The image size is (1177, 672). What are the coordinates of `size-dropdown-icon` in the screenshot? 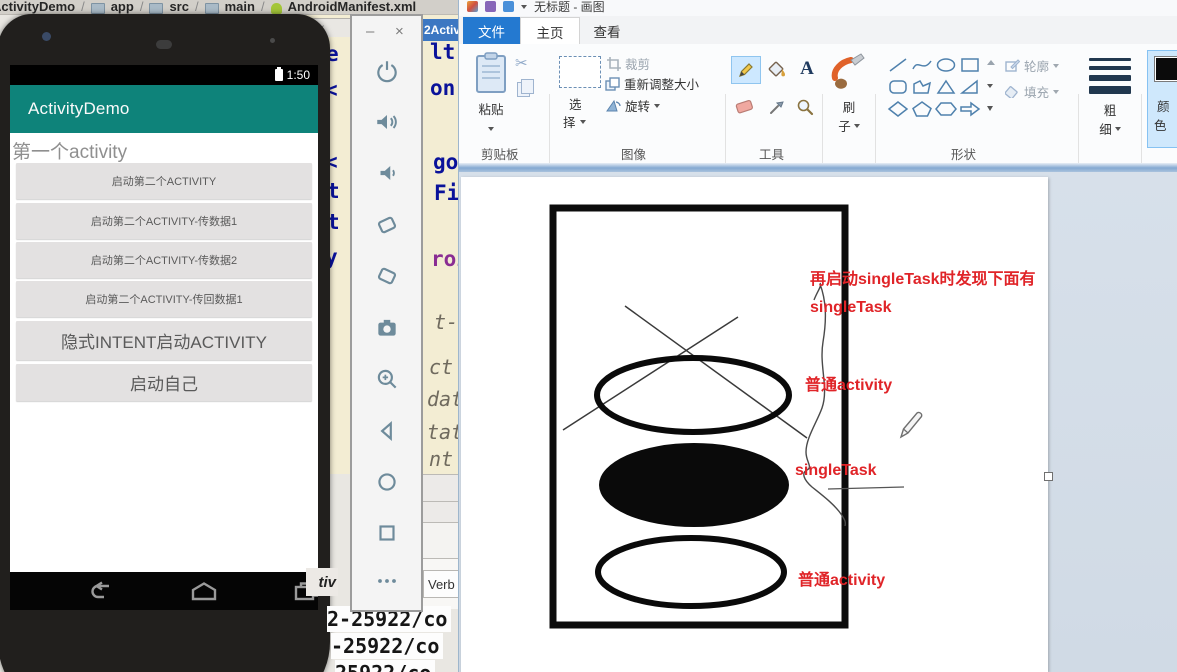 It's located at (1117, 128).